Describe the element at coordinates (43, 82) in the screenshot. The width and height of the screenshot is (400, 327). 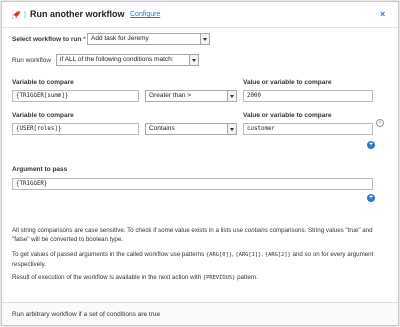
I see `condition-1-variable-label: Variable to compare` at that location.